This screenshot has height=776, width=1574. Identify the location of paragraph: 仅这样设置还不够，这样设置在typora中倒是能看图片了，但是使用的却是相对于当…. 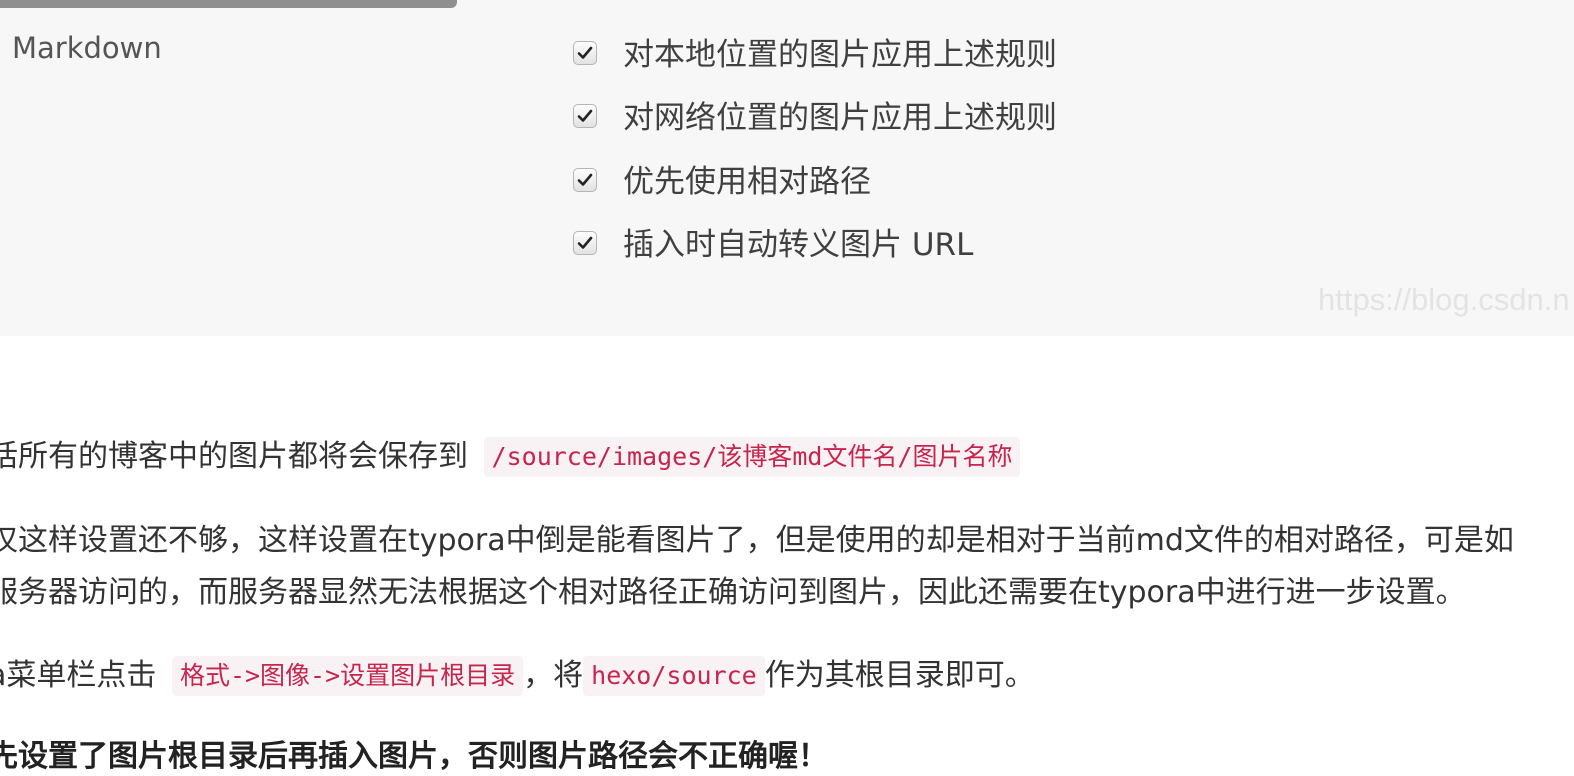
(757, 541).